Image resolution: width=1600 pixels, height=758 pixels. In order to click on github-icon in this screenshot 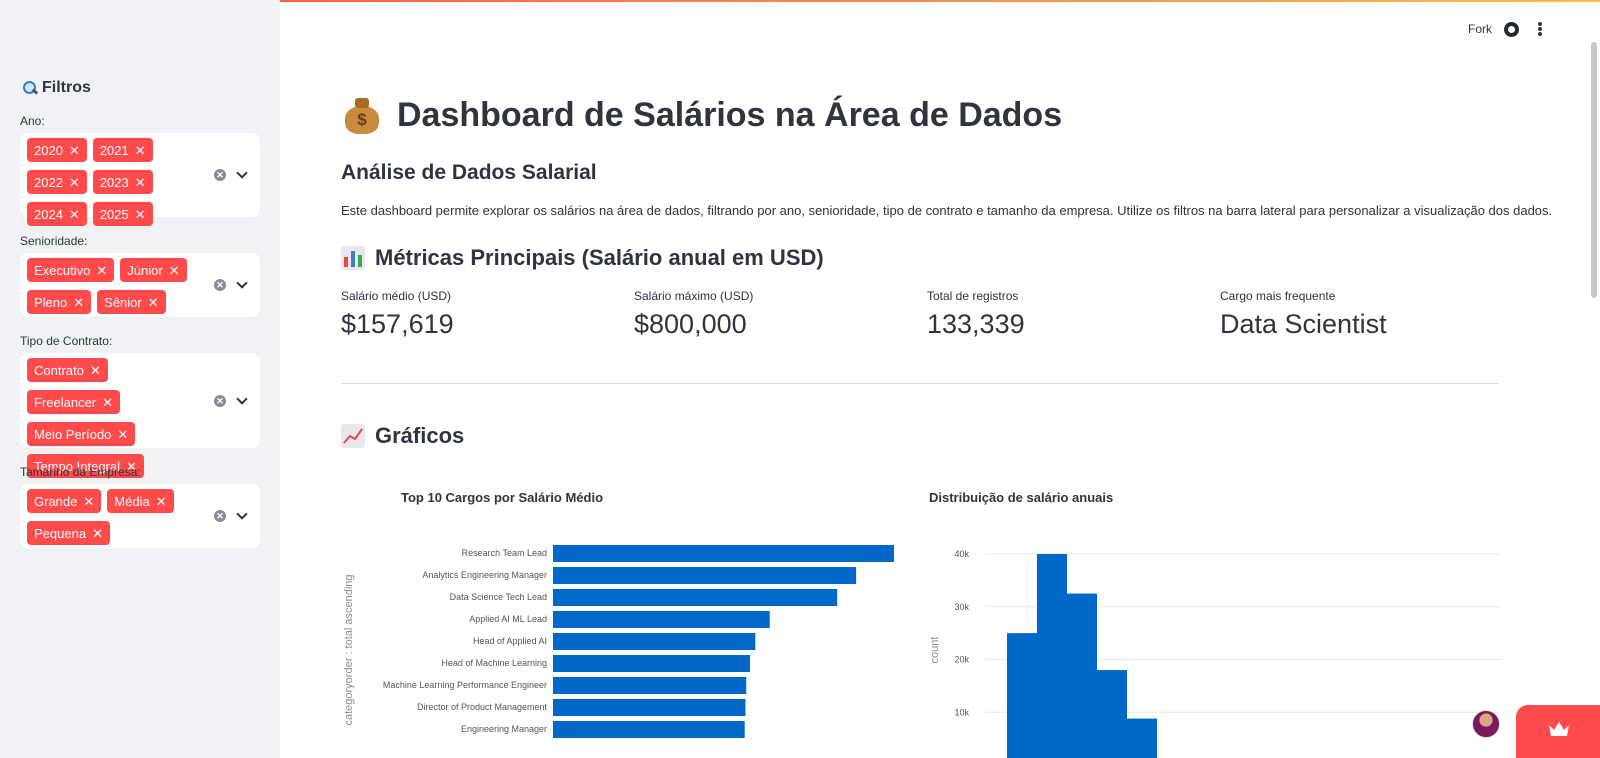, I will do `click(1511, 29)`.